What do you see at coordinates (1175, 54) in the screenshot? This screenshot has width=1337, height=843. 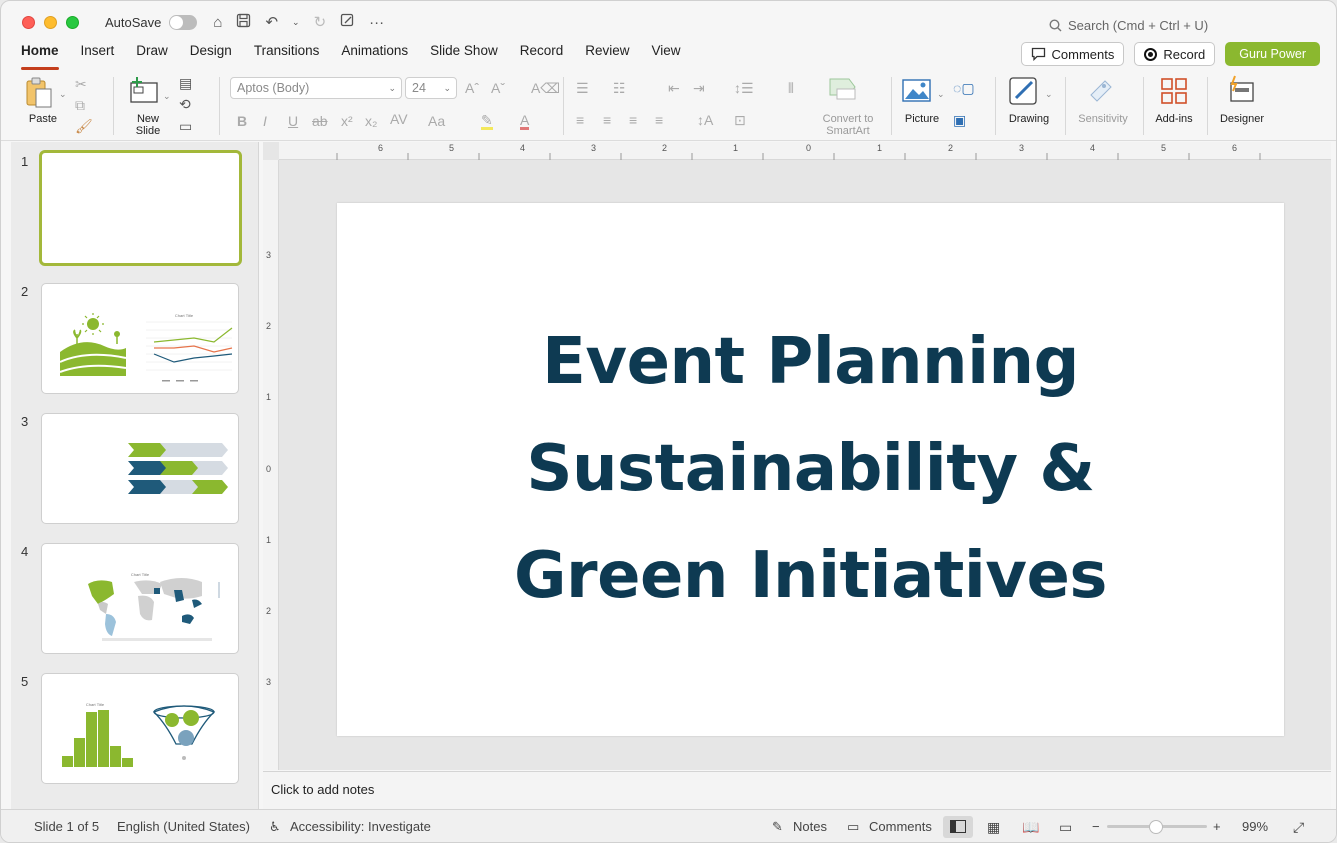 I see `record-button: Record` at bounding box center [1175, 54].